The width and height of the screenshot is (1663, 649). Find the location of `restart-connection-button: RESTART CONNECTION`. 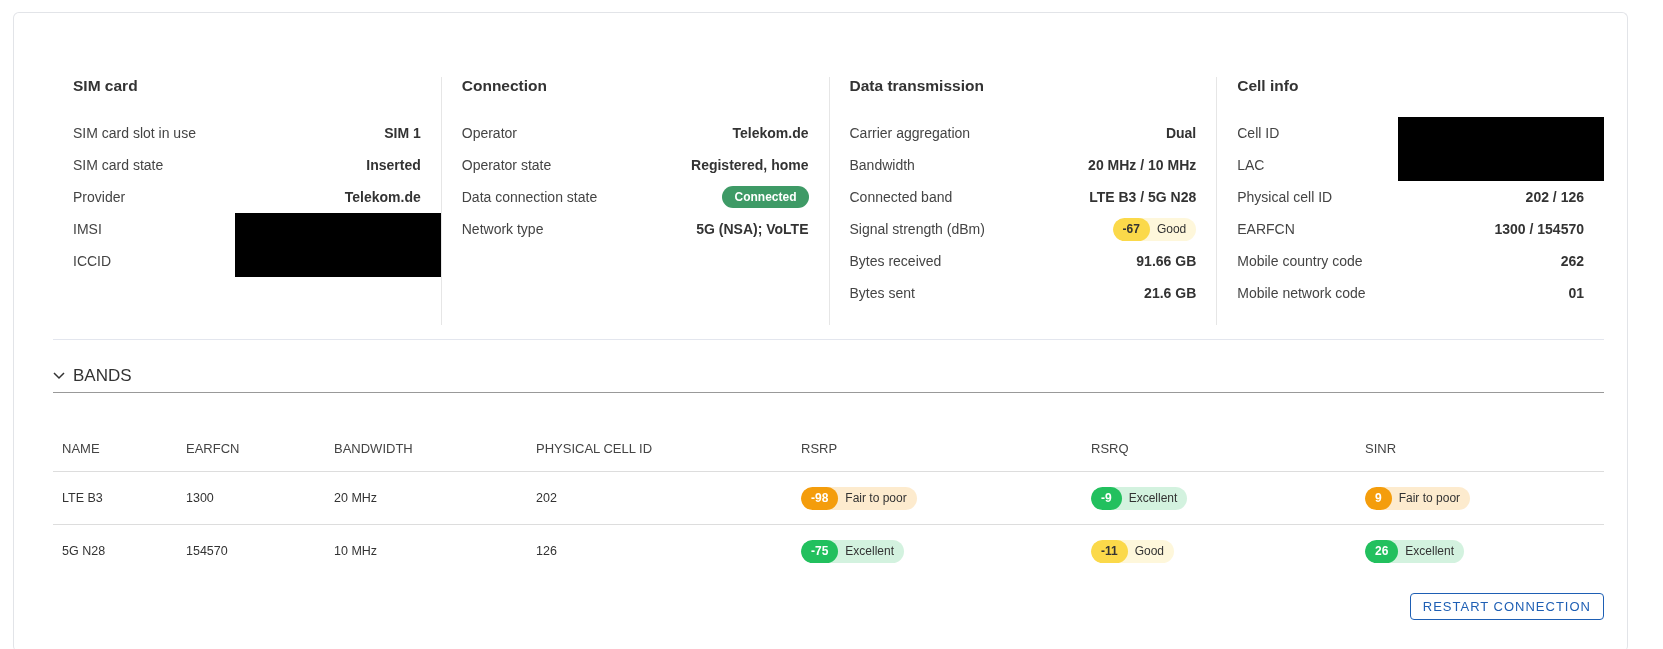

restart-connection-button: RESTART CONNECTION is located at coordinates (1506, 606).